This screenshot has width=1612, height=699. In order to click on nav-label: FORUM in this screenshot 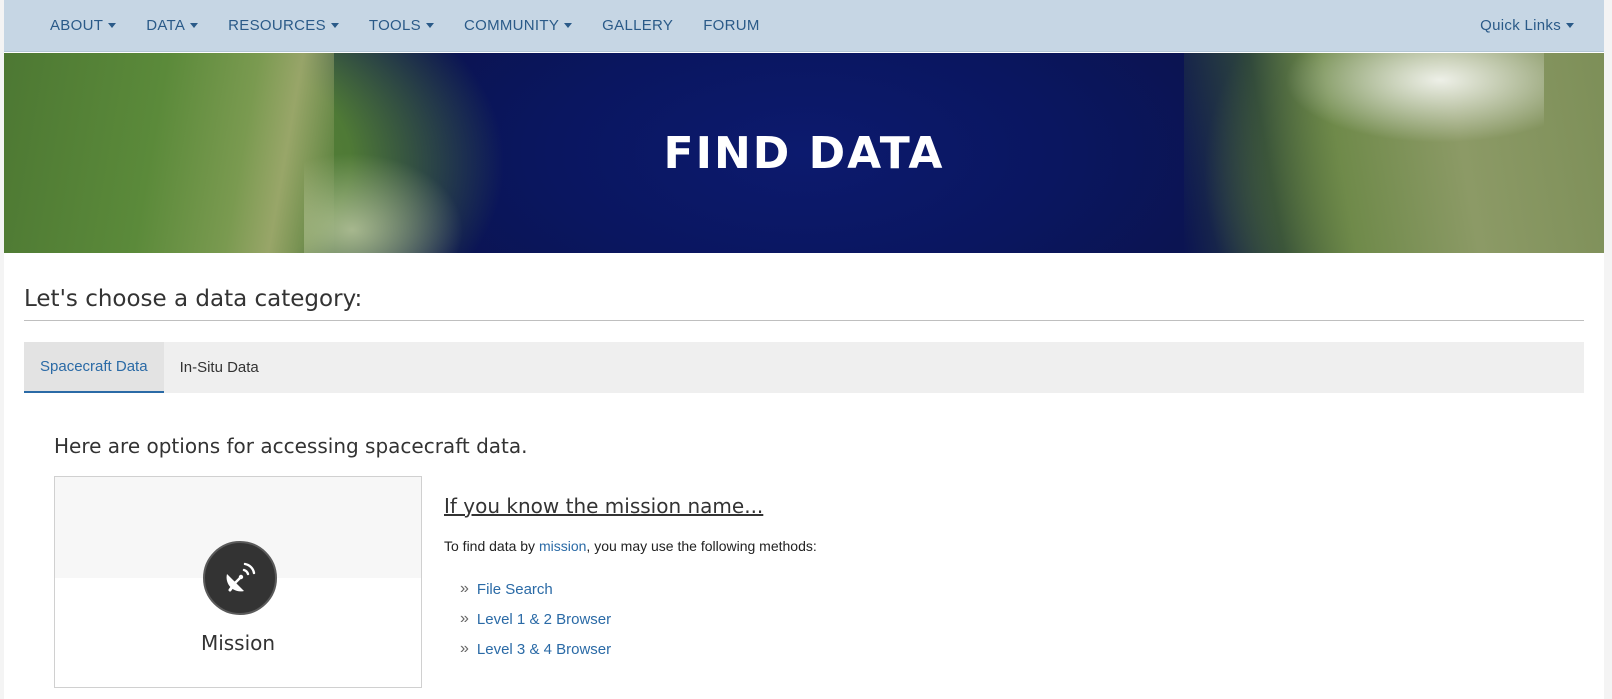, I will do `click(731, 25)`.